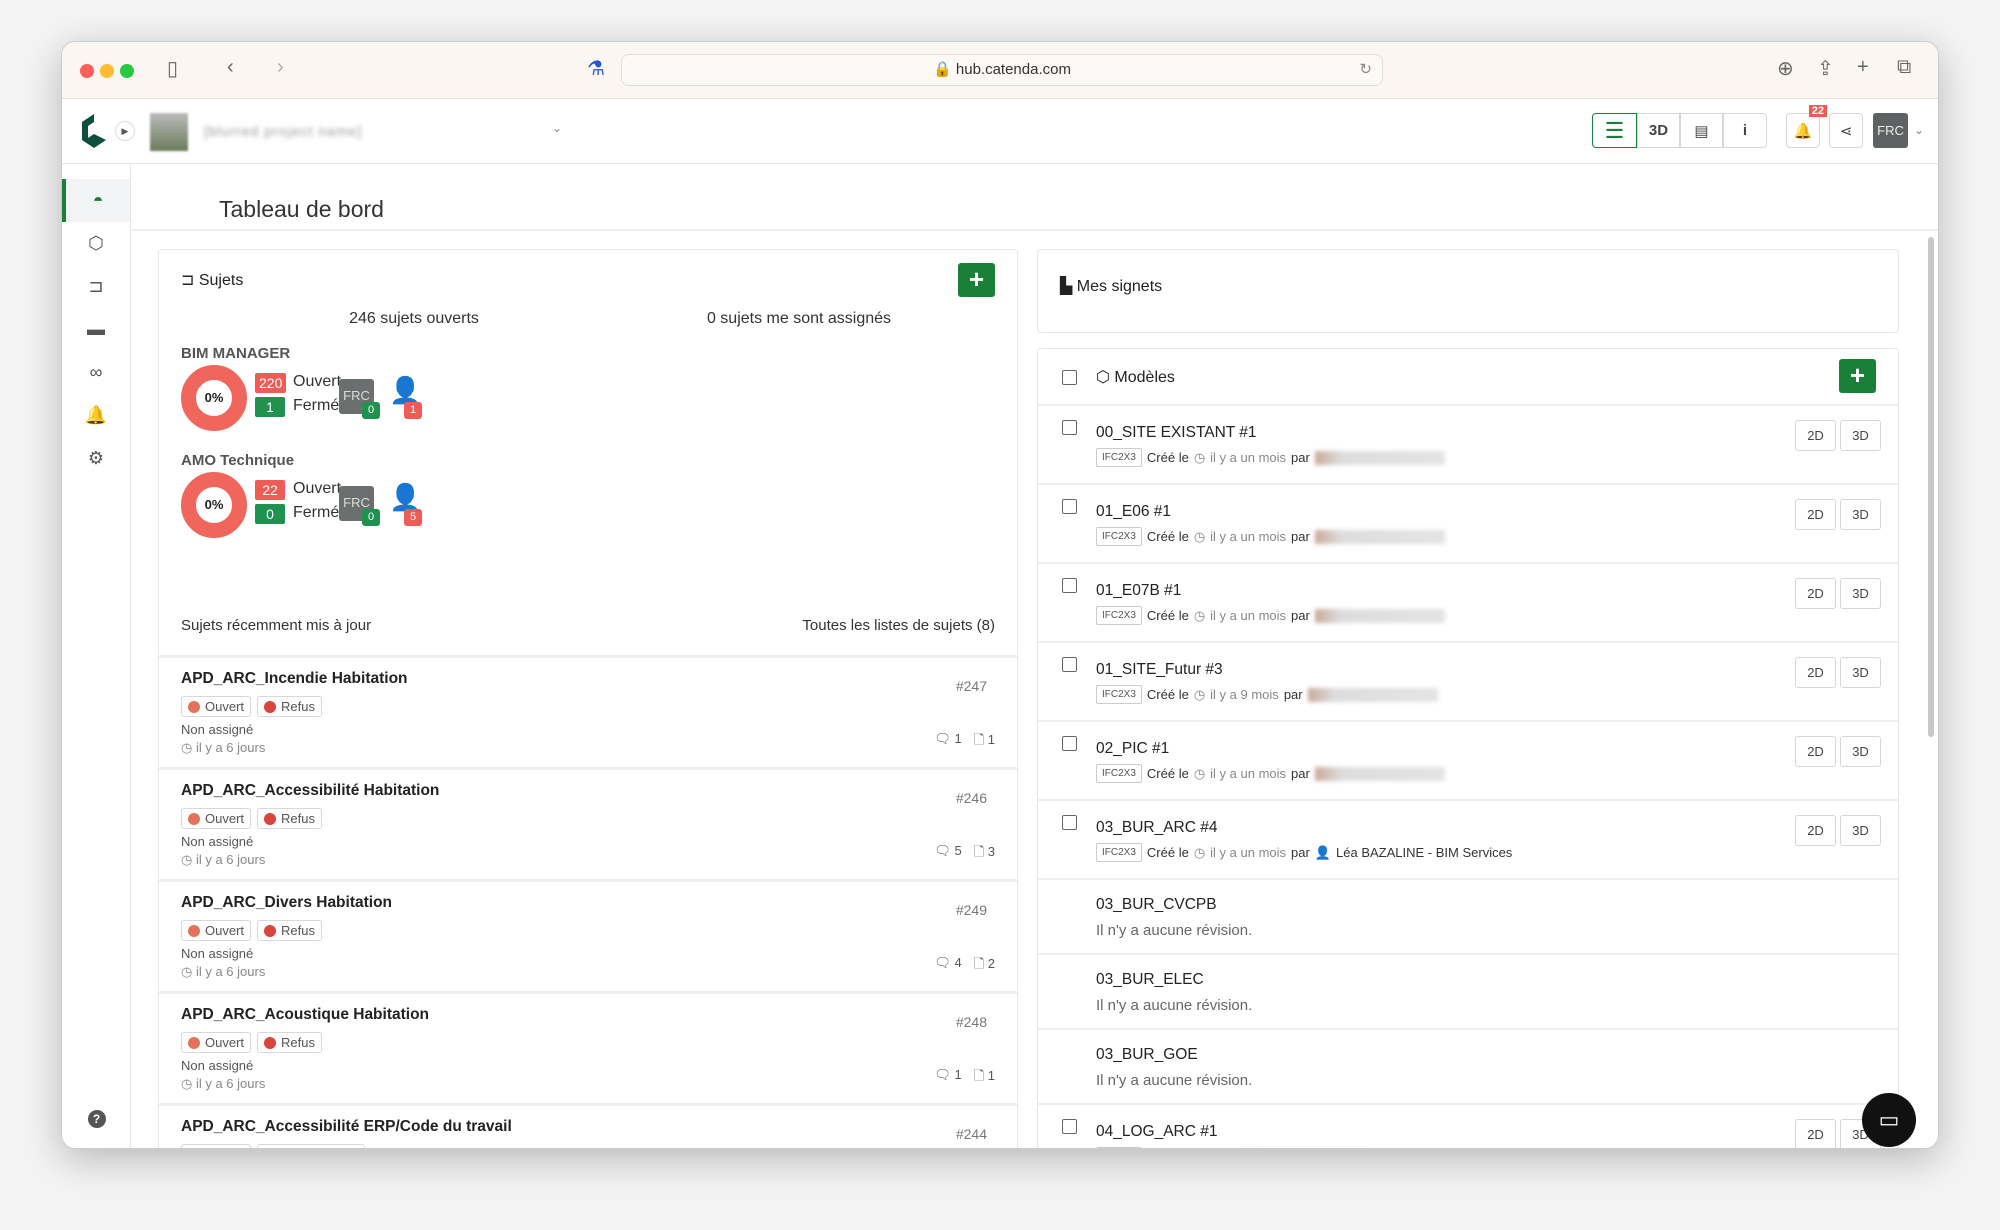 This screenshot has height=1230, width=2000. Describe the element at coordinates (1132, 749) in the screenshot. I see `model-name: 02_PIC #1` at that location.